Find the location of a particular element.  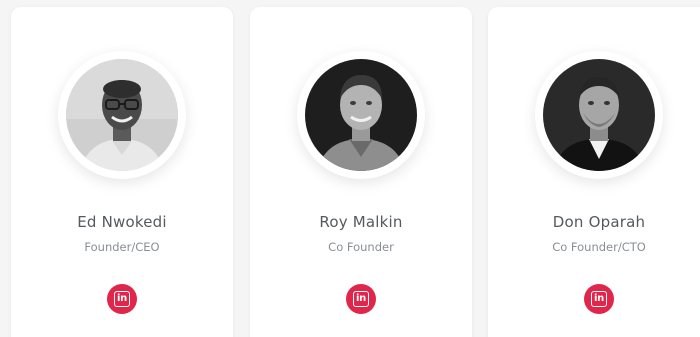

member-name: Ed Nwokedi is located at coordinates (122, 222).